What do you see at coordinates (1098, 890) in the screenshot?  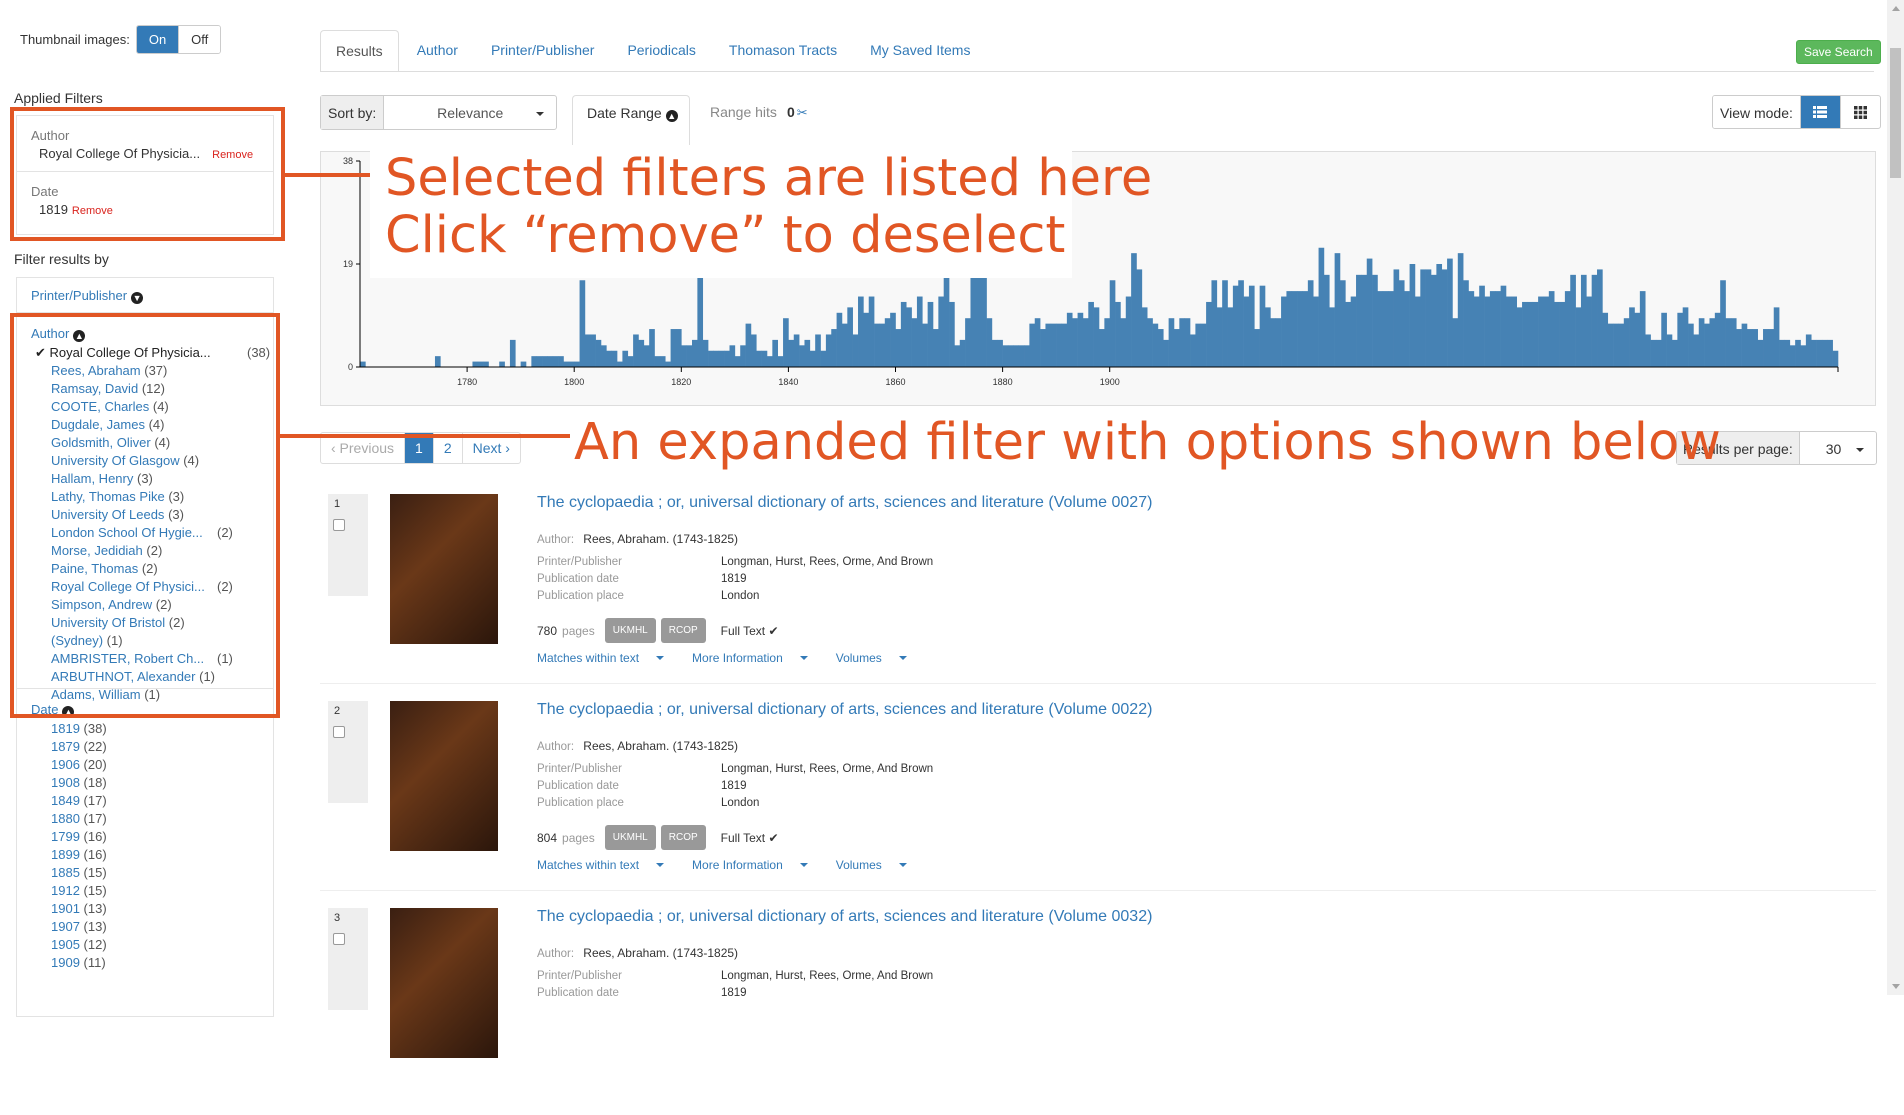 I see `result-separator` at bounding box center [1098, 890].